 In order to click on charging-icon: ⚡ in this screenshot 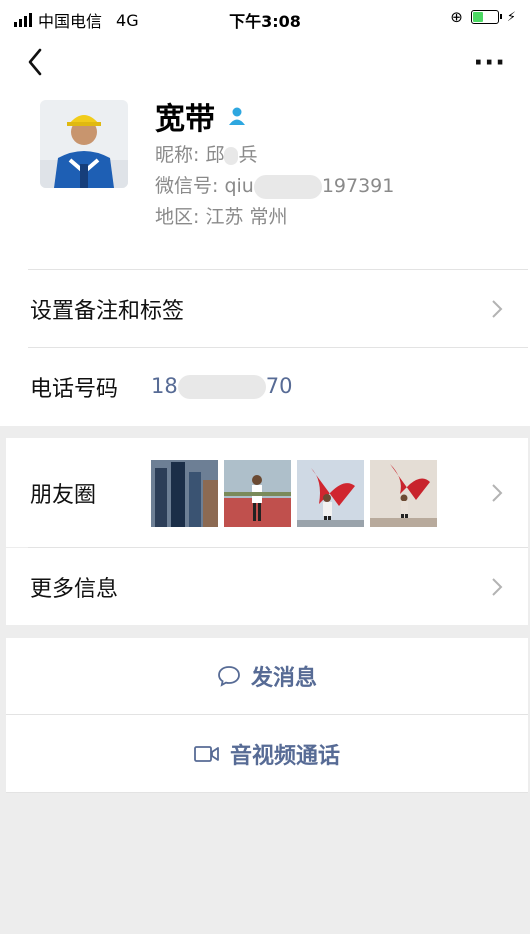, I will do `click(511, 17)`.